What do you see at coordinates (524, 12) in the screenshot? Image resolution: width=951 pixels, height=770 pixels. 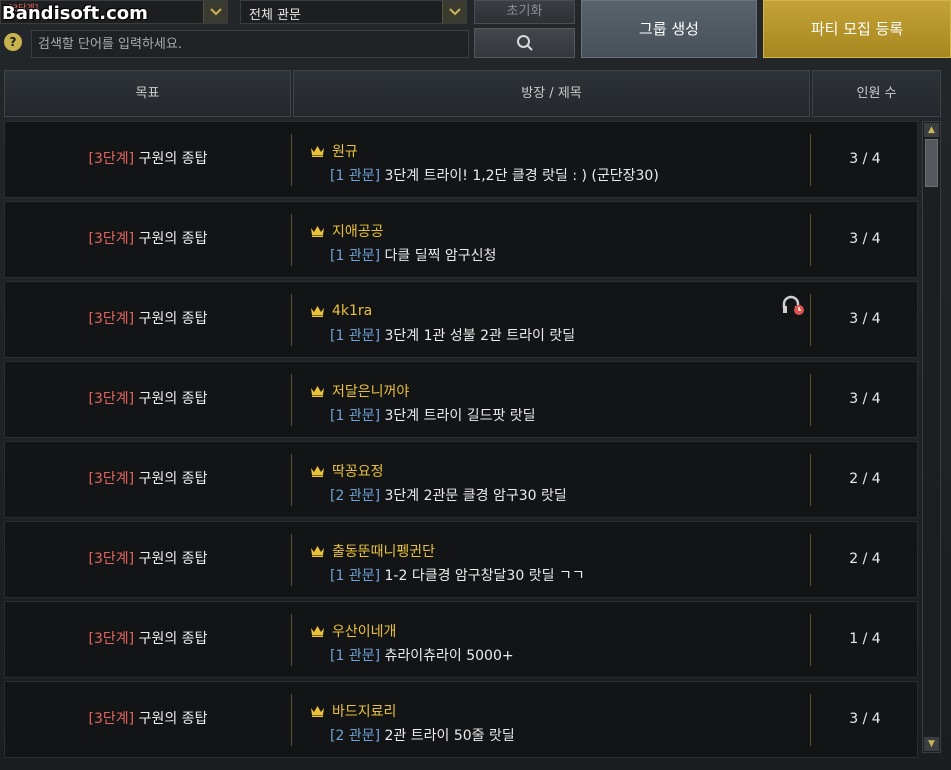 I see `reset-button: 초기화` at bounding box center [524, 12].